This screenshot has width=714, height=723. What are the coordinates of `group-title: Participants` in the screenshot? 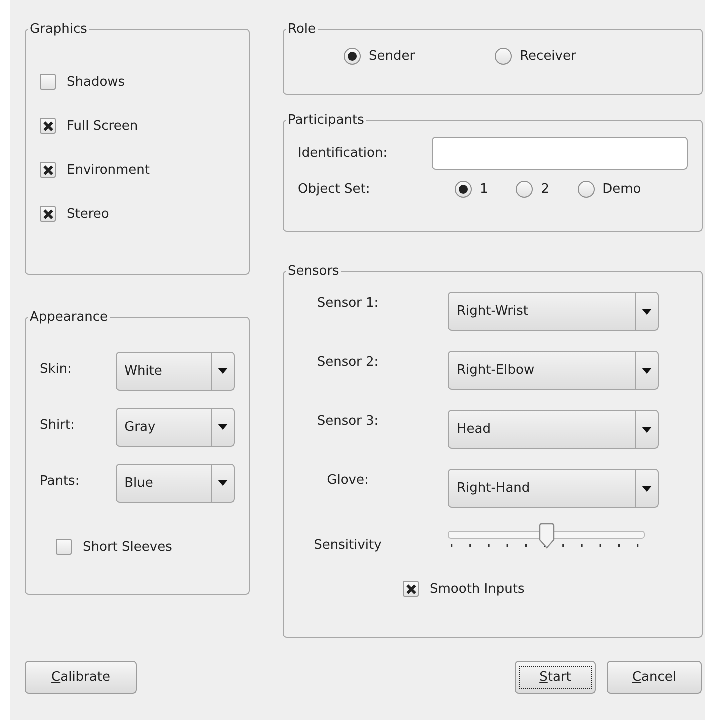 It's located at (326, 120).